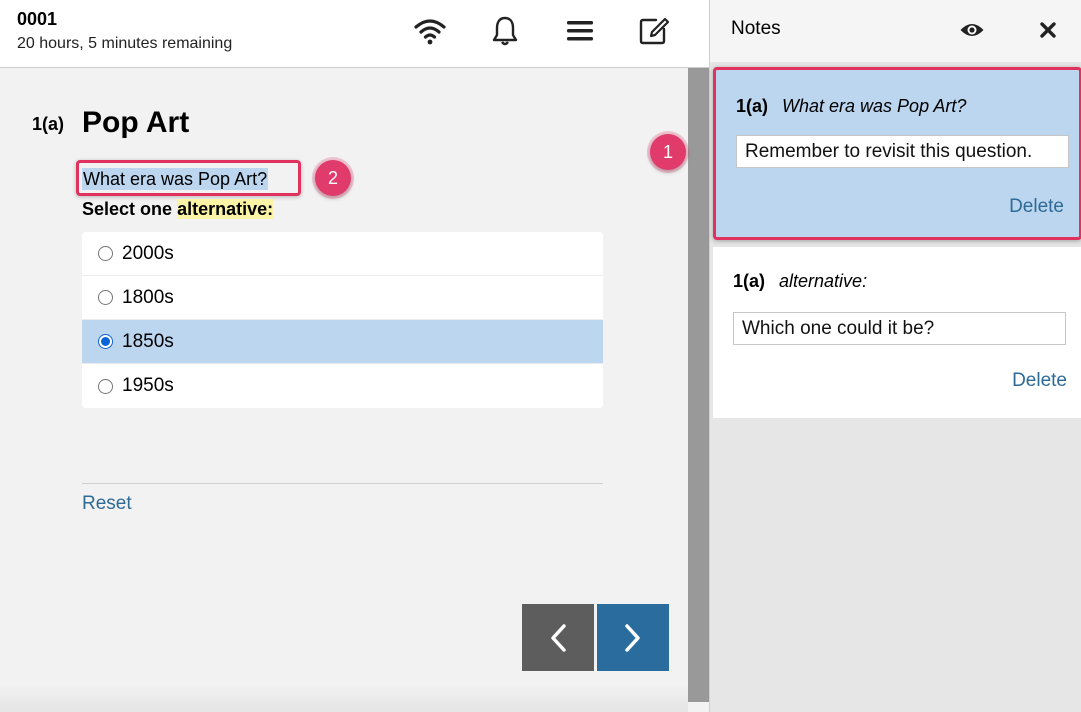 This screenshot has width=1081, height=712. What do you see at coordinates (505, 31) in the screenshot?
I see `bell-icon` at bounding box center [505, 31].